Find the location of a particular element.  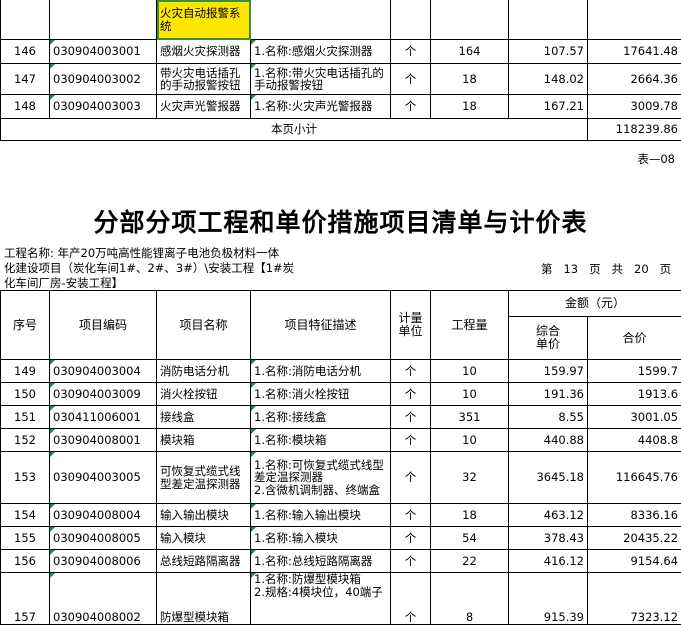

item-description: 1.名称:消防电话分机 is located at coordinates (321, 371).